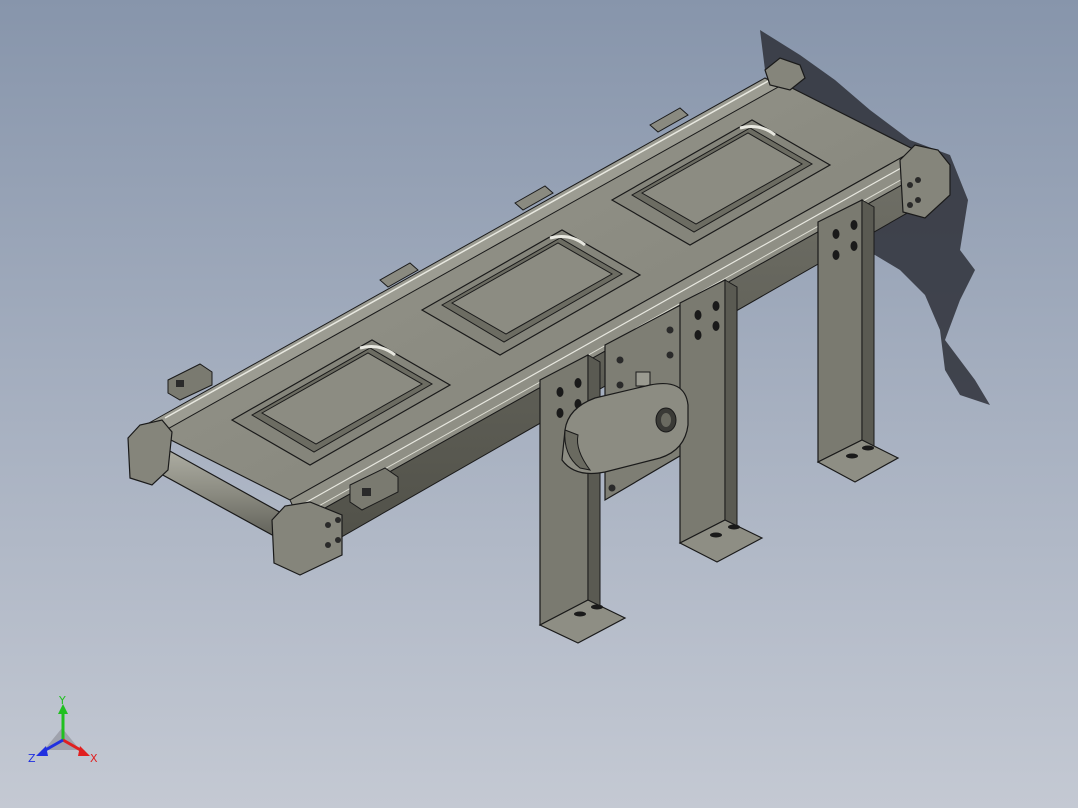  I want to click on support-leg-middle, so click(721, 421).